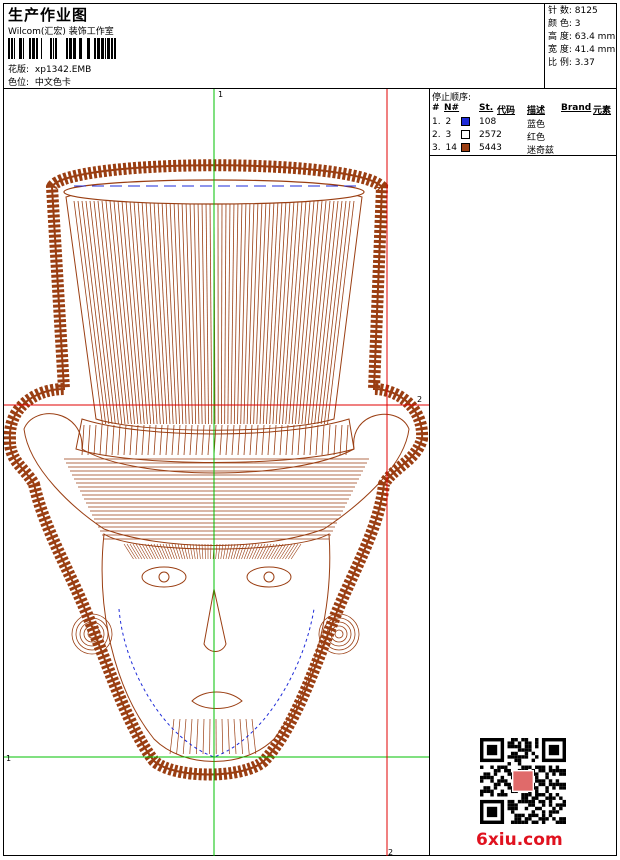 This screenshot has width=620, height=860. What do you see at coordinates (595, 37) in the screenshot?
I see `height-value: 63.4 mm` at bounding box center [595, 37].